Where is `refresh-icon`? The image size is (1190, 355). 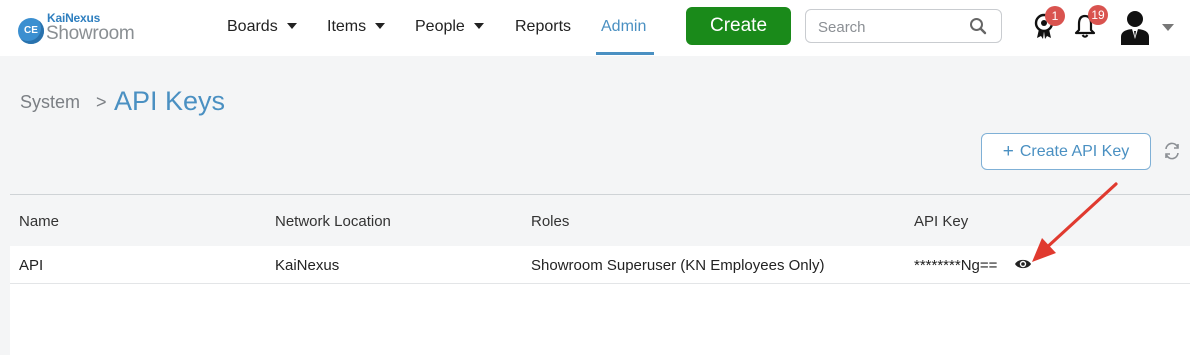 refresh-icon is located at coordinates (1172, 151).